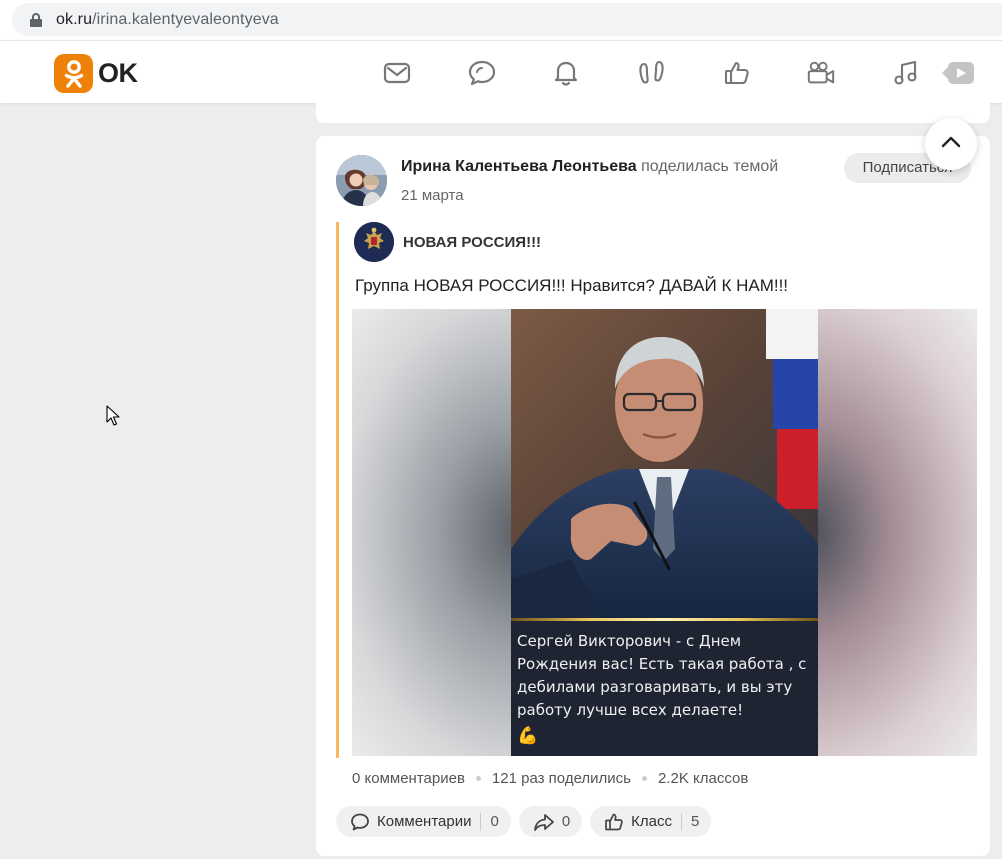  Describe the element at coordinates (695, 821) in the screenshot. I see `like-button-count: 5` at that location.